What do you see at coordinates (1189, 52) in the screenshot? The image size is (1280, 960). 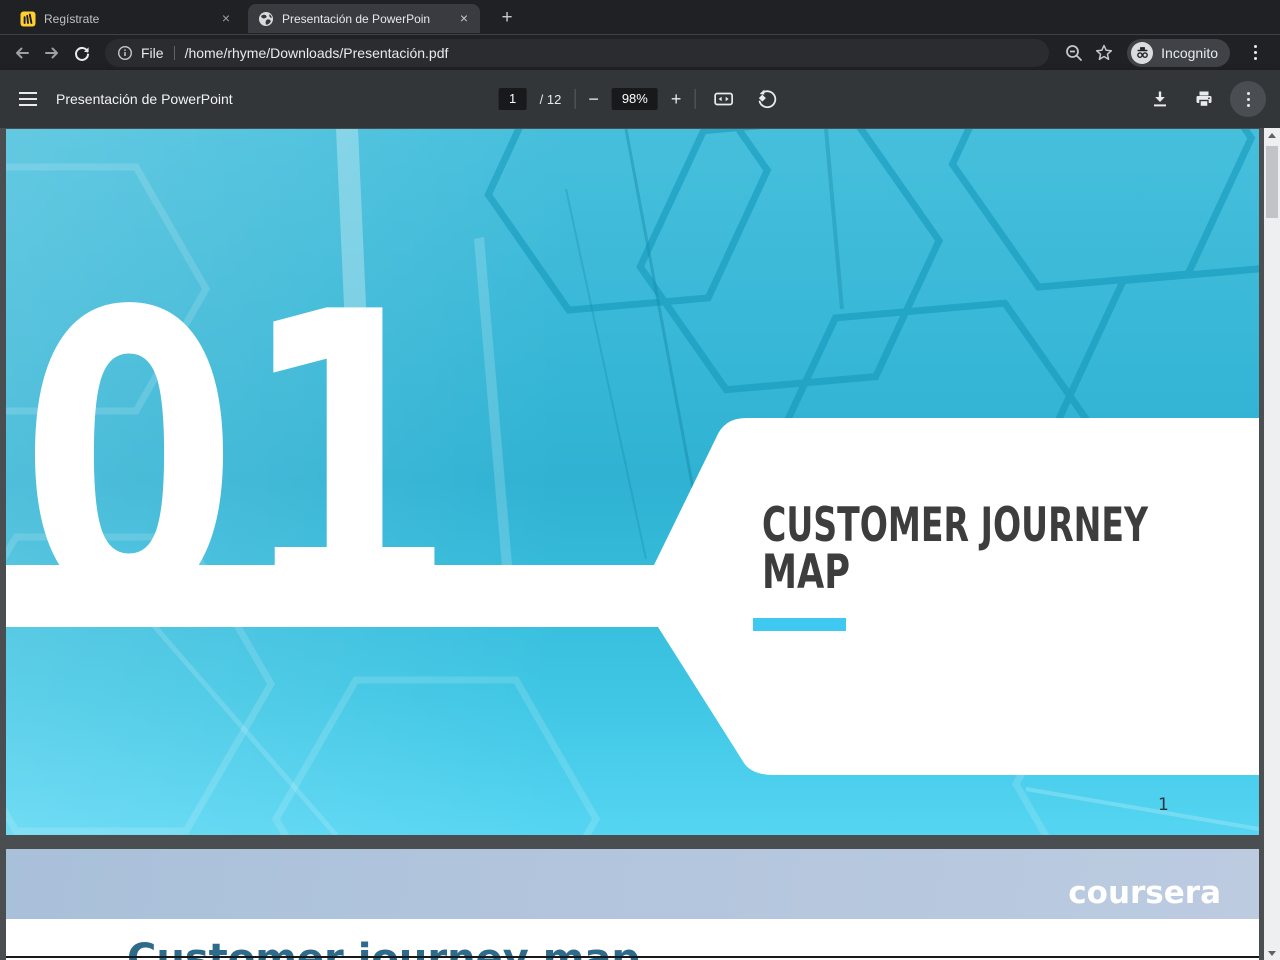 I see `incognito-label: Incognito` at bounding box center [1189, 52].